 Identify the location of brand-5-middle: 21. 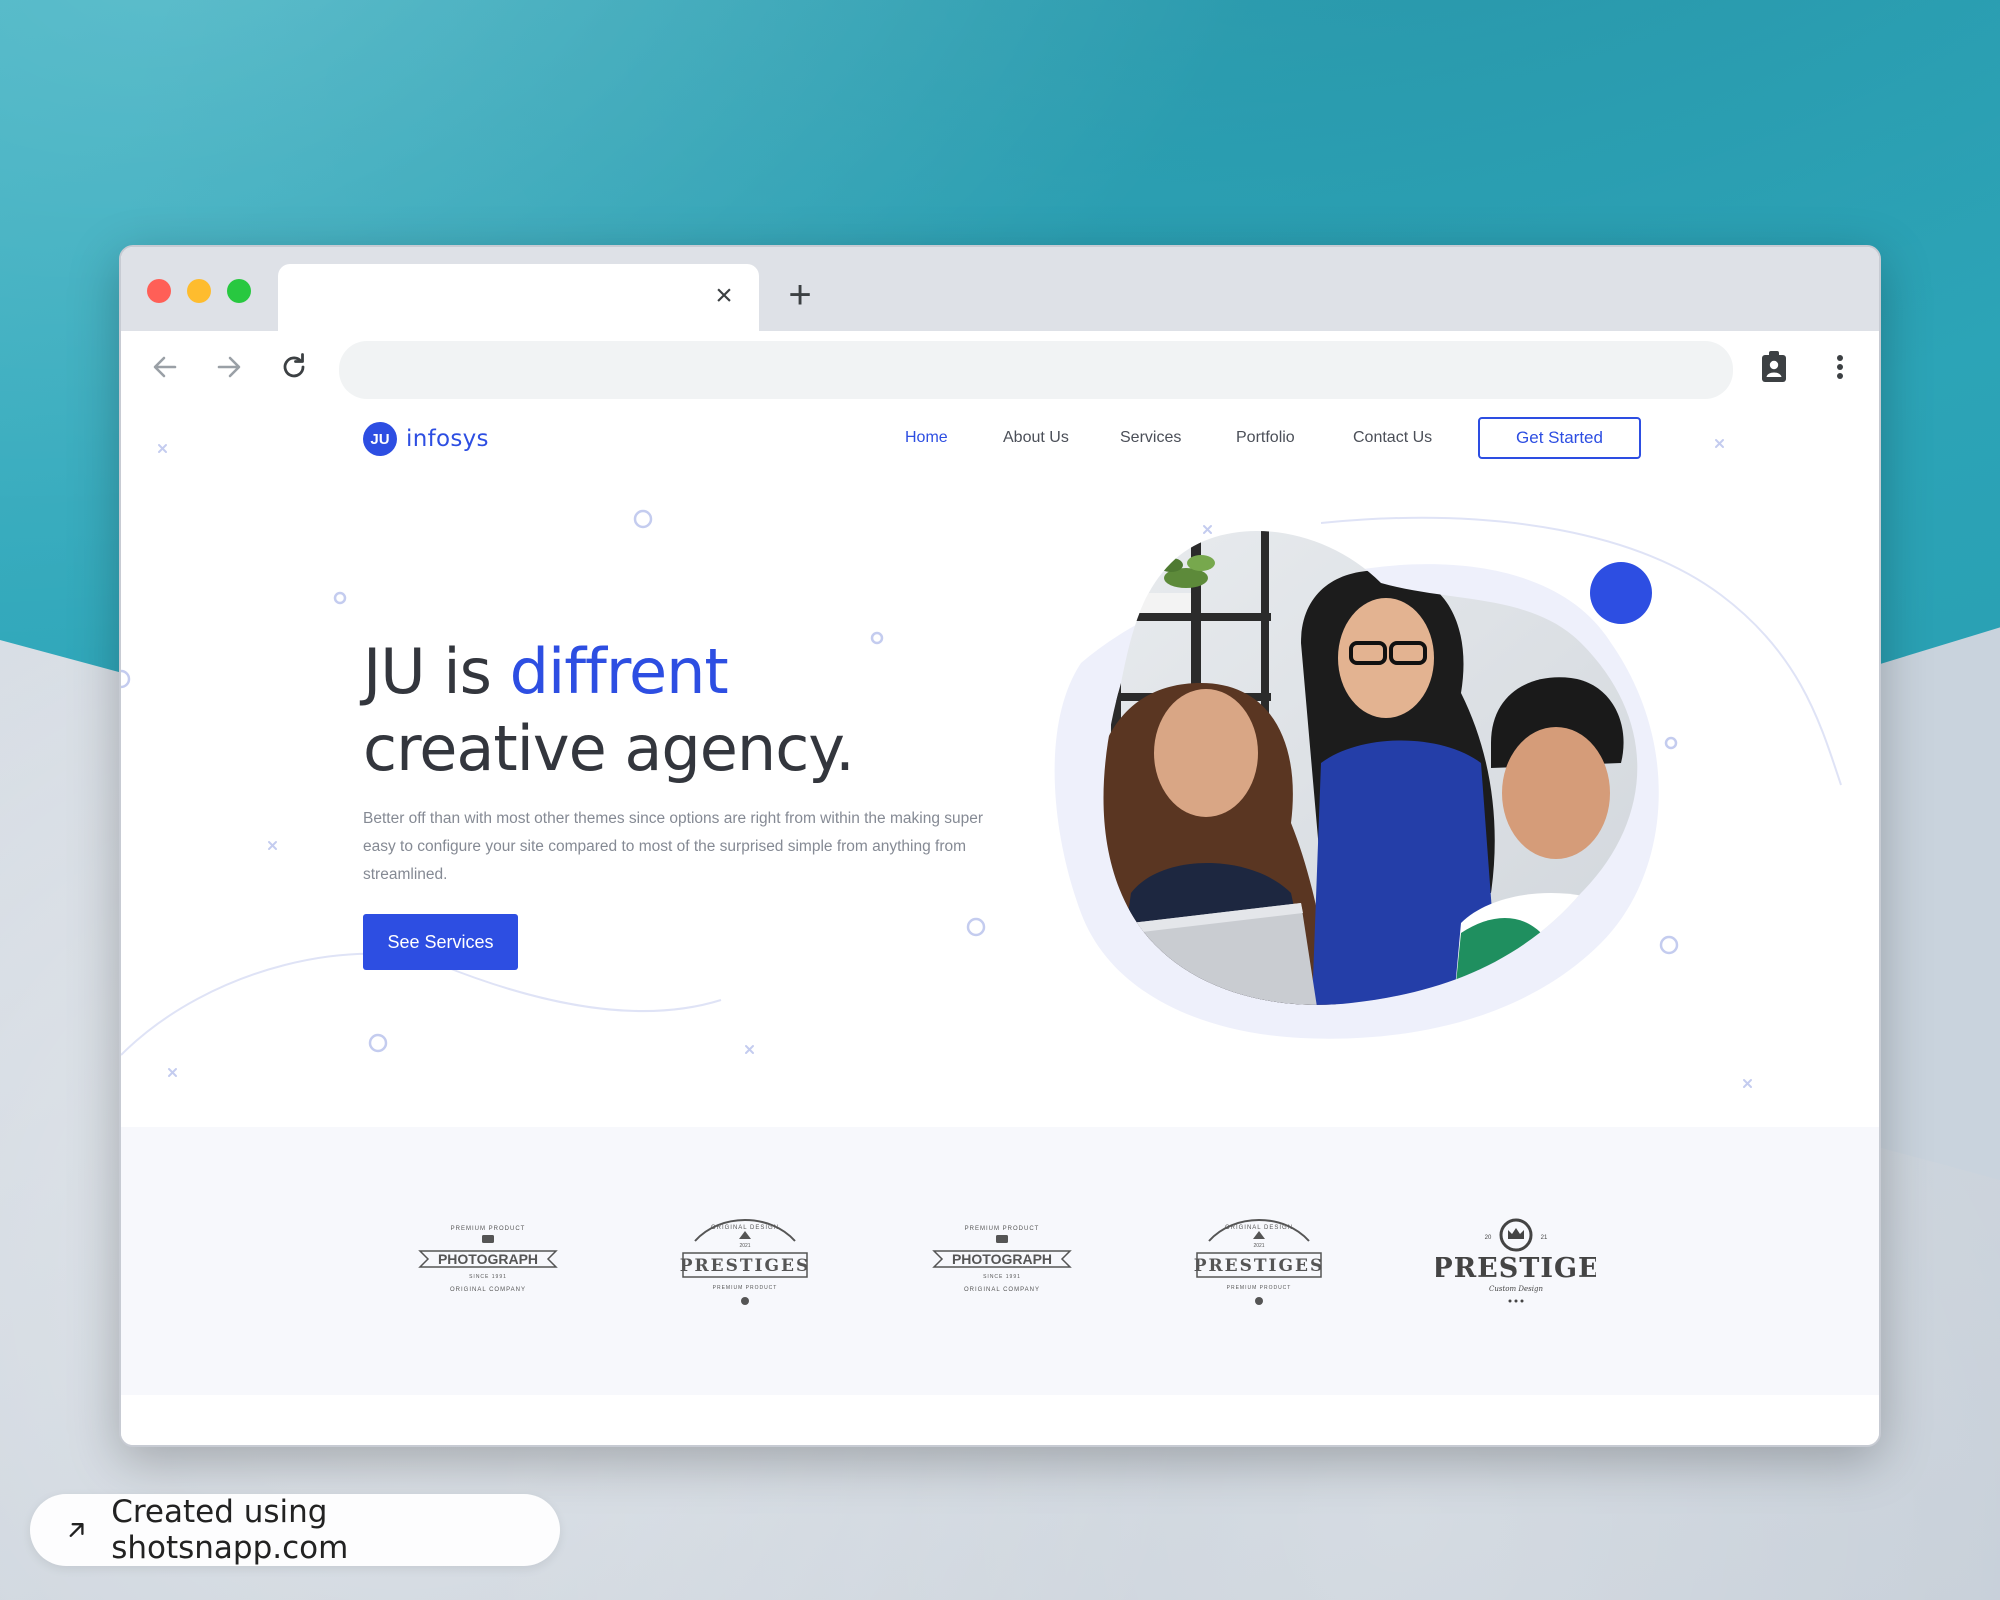
(1544, 1238).